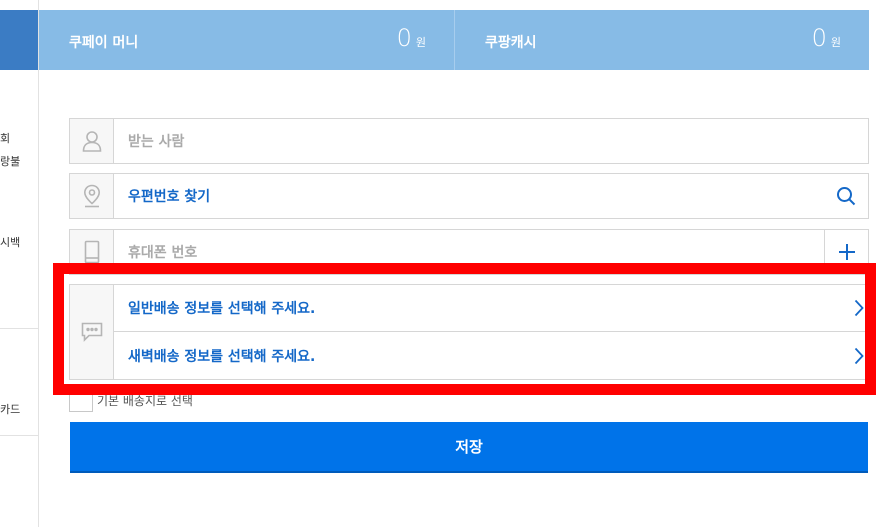  What do you see at coordinates (92, 141) in the screenshot?
I see `person-icon` at bounding box center [92, 141].